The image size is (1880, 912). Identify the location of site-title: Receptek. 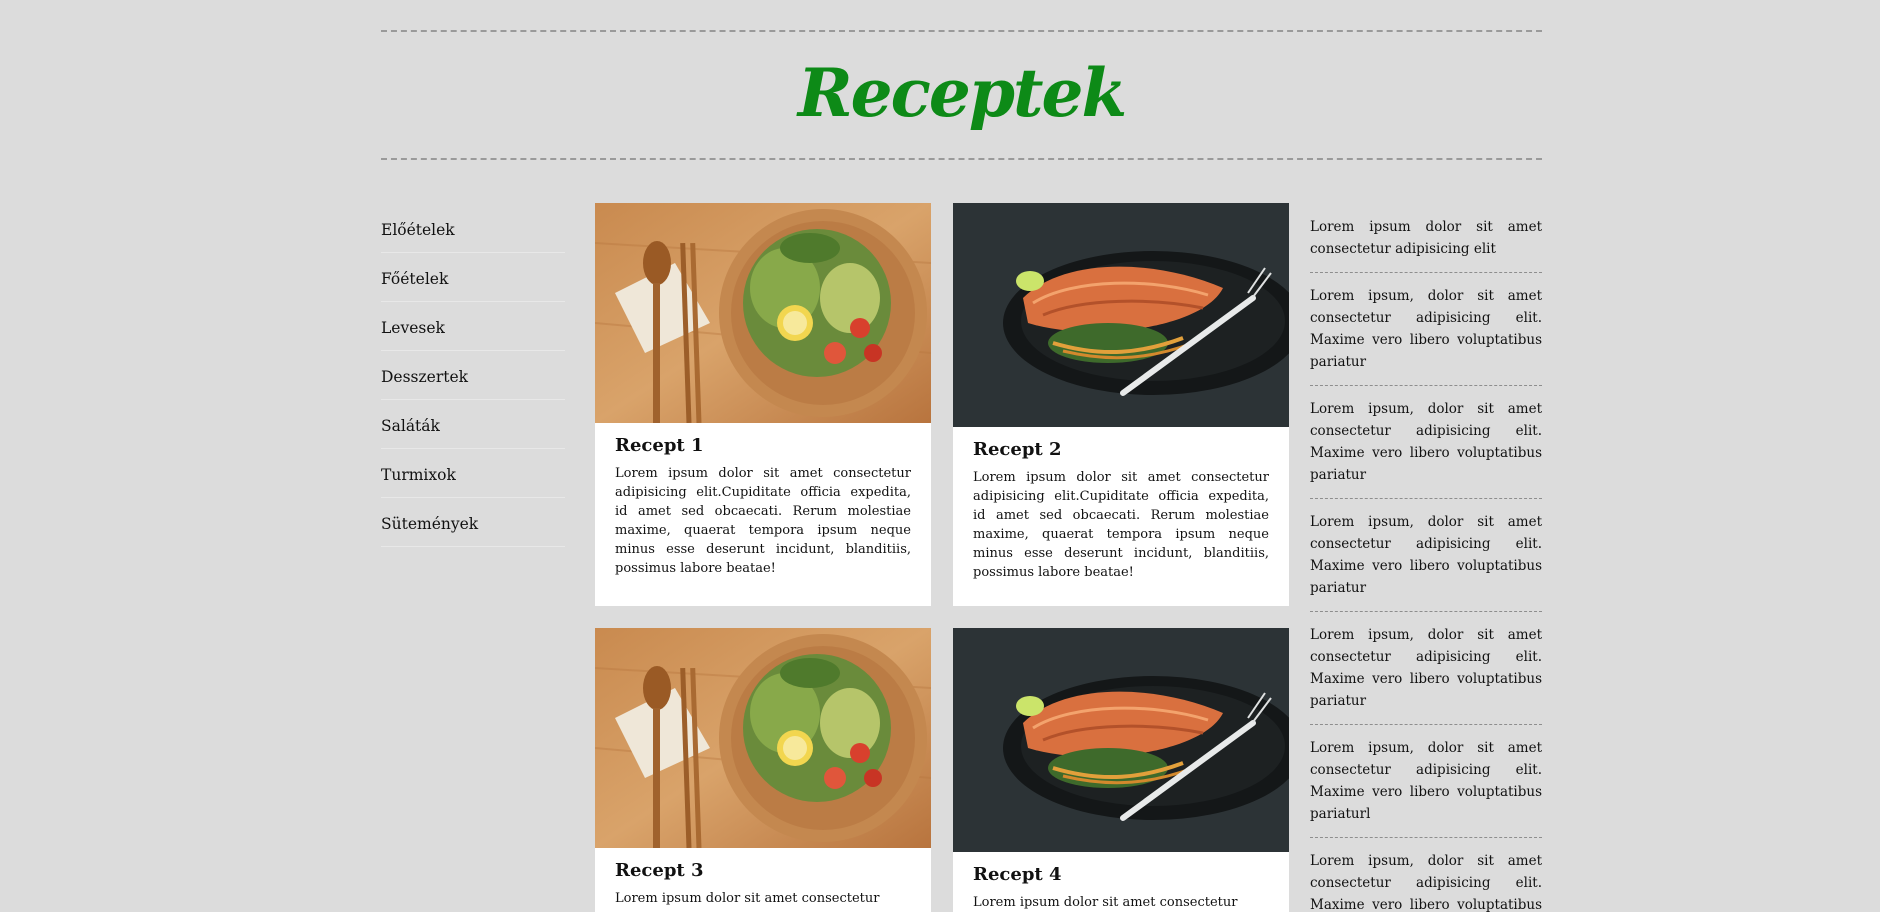
(962, 93).